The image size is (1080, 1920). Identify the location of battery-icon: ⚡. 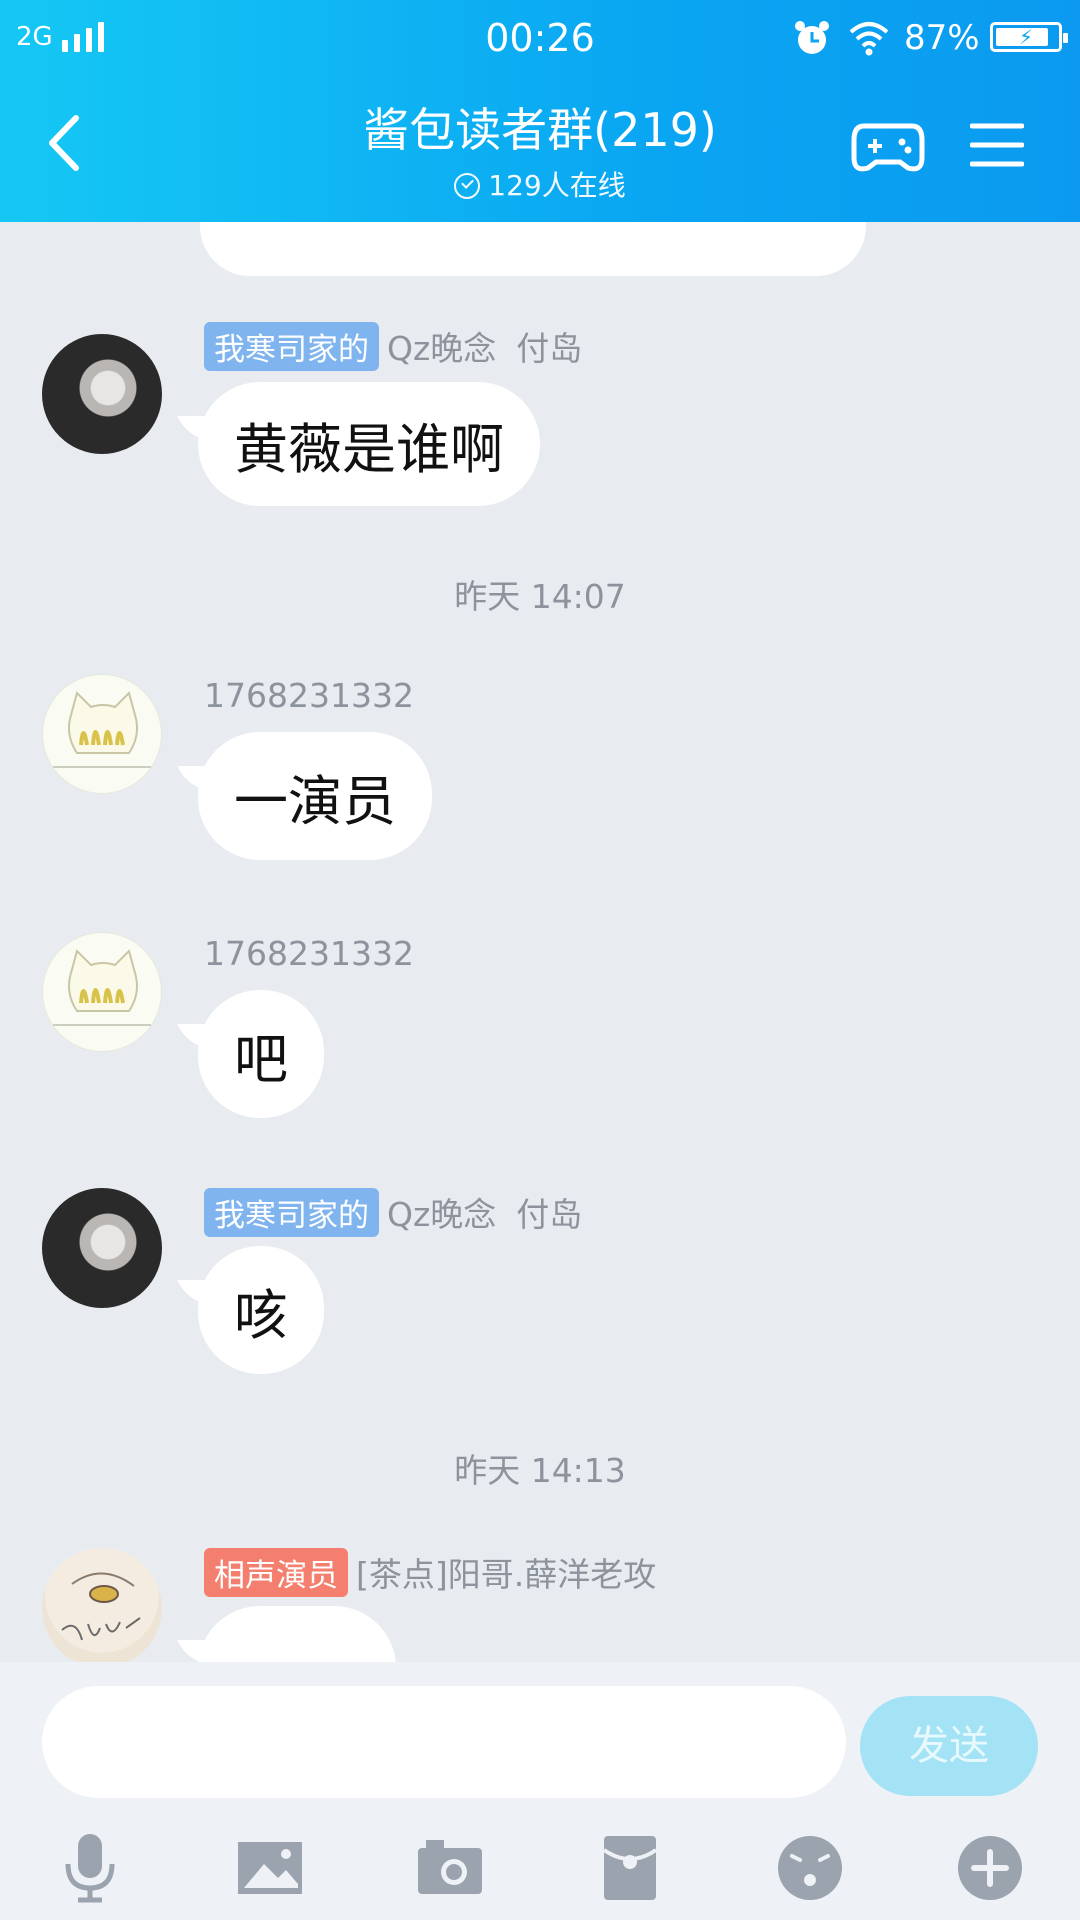
(1029, 37).